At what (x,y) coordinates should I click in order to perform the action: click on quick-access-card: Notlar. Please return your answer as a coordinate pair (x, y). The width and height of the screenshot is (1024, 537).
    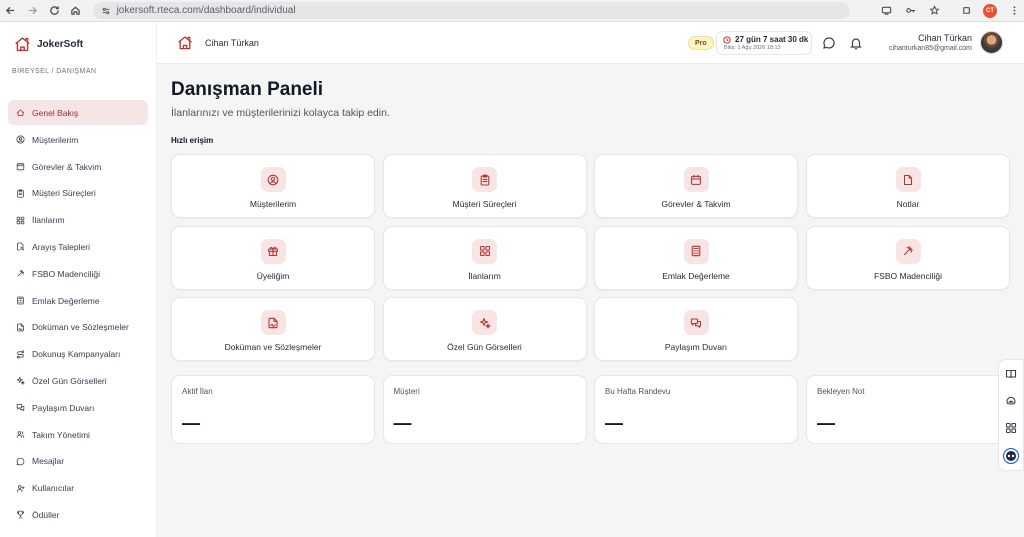
    Looking at the image, I should click on (908, 186).